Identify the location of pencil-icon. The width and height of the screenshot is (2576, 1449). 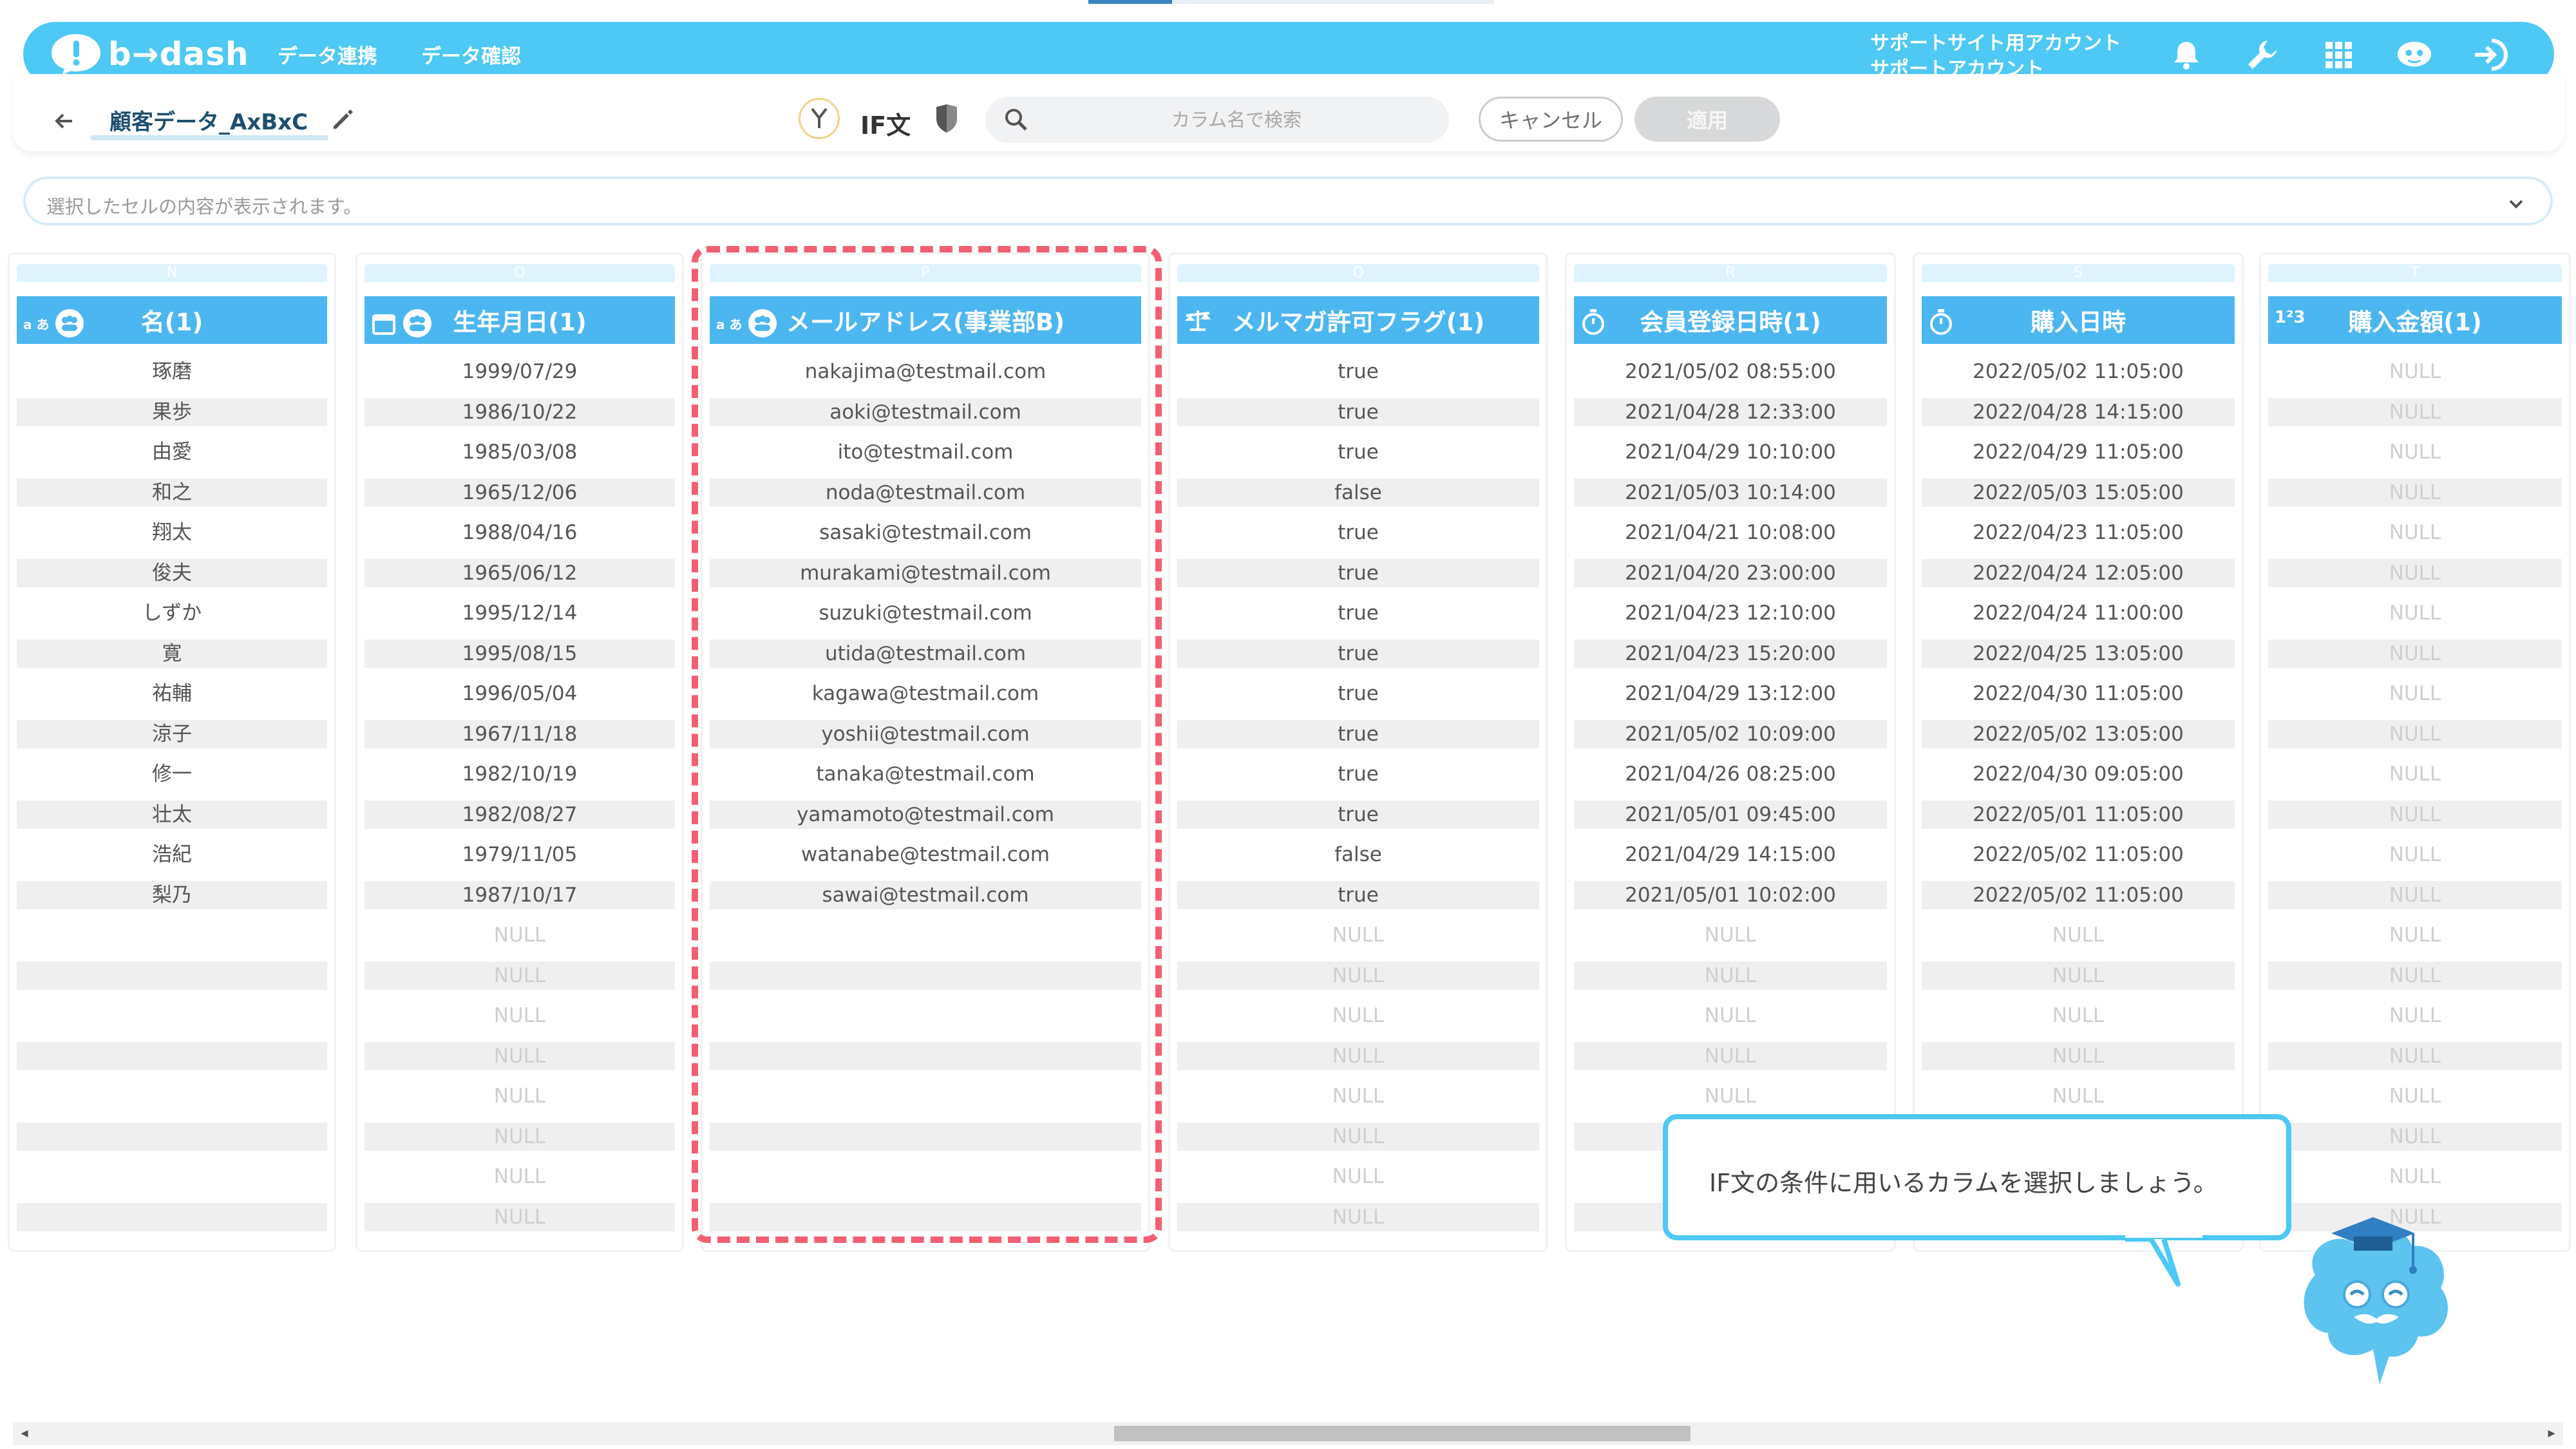
(342, 119).